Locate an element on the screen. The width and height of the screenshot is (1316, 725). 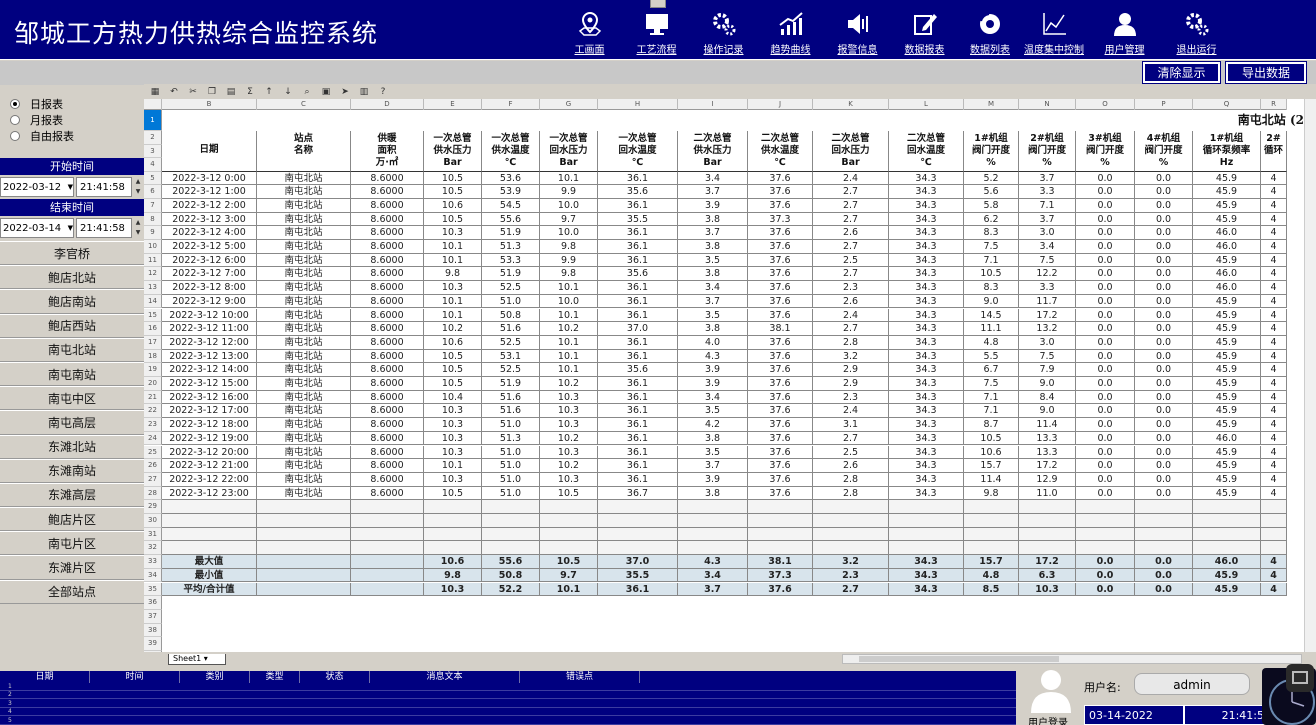
table-cell: 2.3 is located at coordinates (851, 288).